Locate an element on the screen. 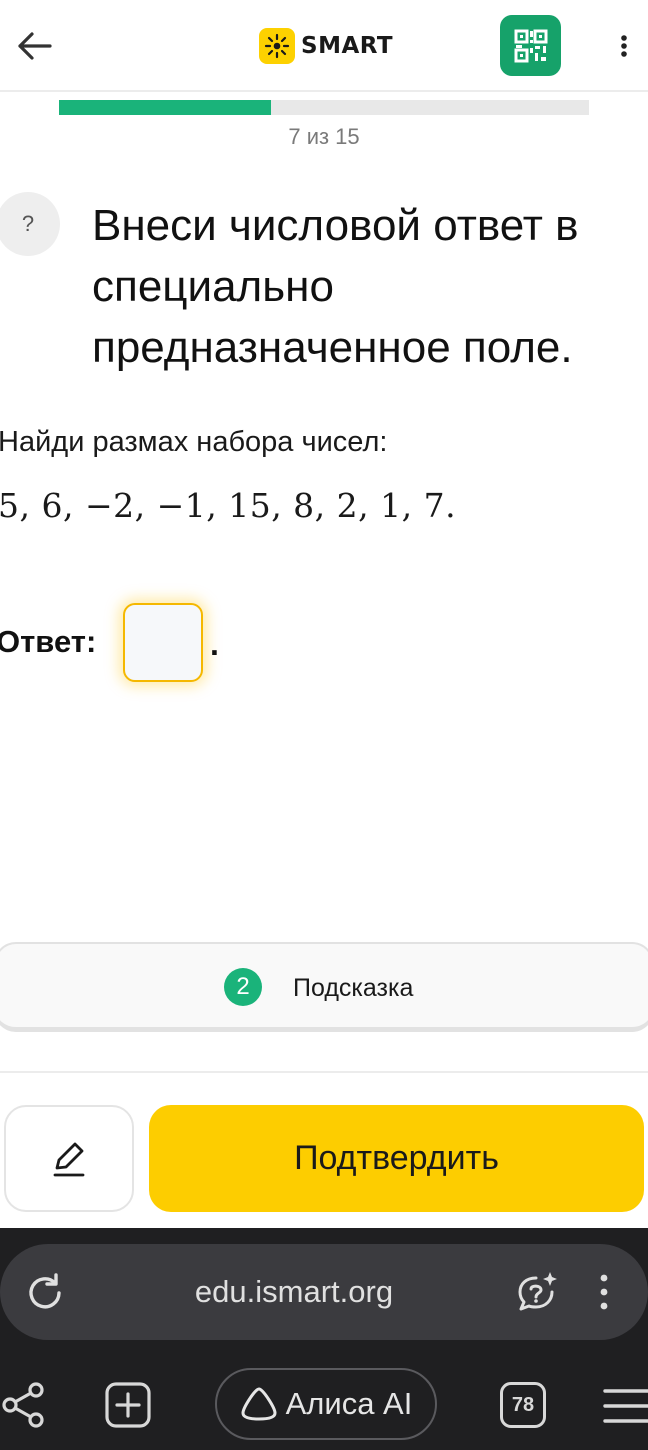  progress-bar is located at coordinates (324, 107).